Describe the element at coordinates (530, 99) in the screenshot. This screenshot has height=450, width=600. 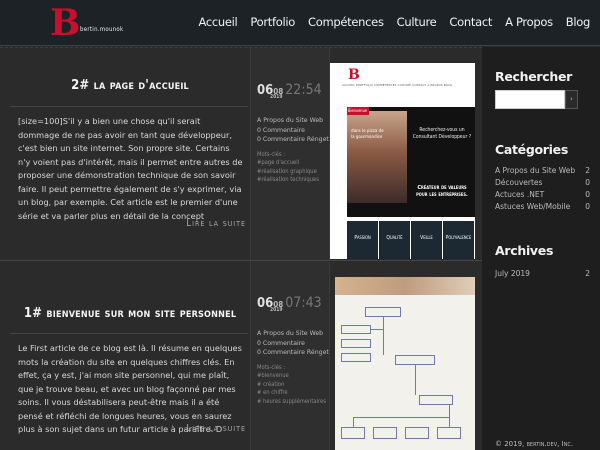
I see `search-input` at that location.